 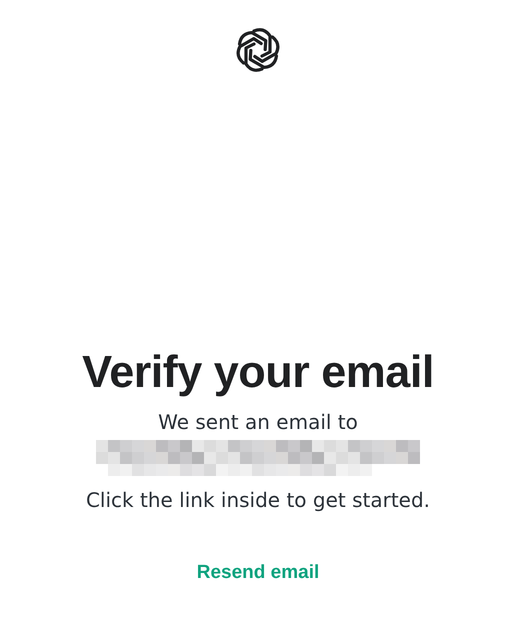 I want to click on knot-logo-icon, so click(x=258, y=50).